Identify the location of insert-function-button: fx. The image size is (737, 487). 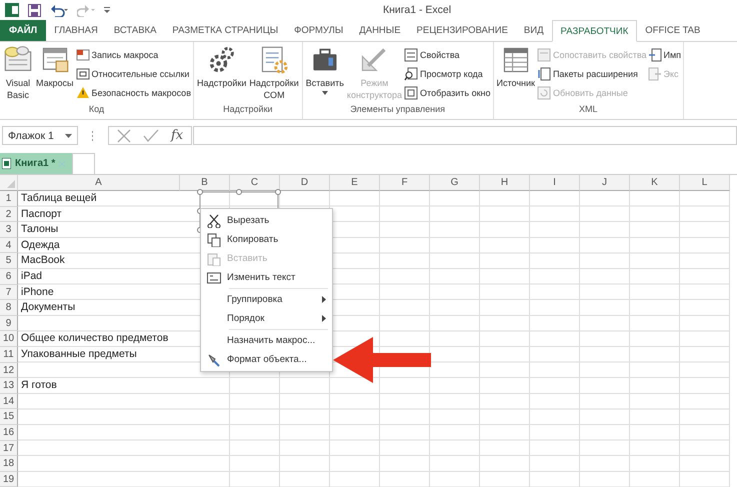
(177, 135).